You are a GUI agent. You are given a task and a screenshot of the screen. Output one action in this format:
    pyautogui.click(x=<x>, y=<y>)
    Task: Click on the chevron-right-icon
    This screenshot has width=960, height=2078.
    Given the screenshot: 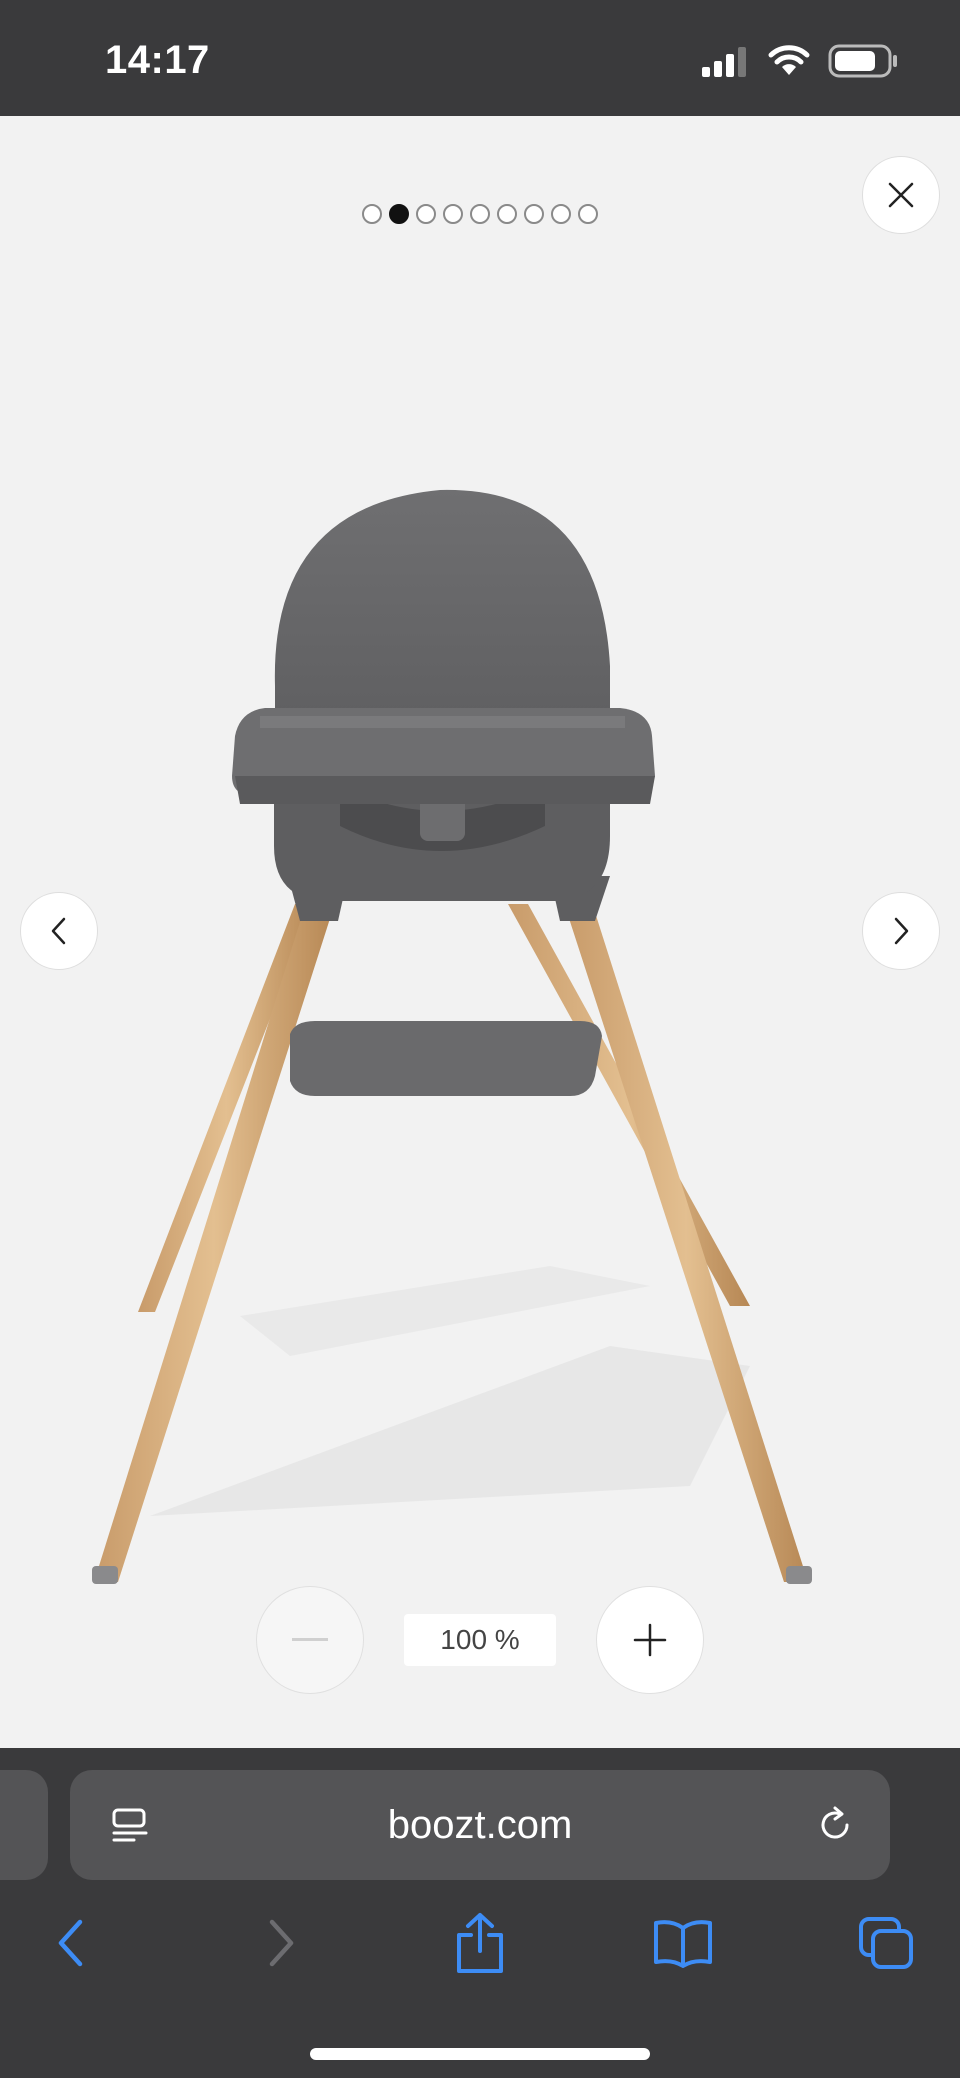 What is the action you would take?
    pyautogui.click(x=901, y=931)
    